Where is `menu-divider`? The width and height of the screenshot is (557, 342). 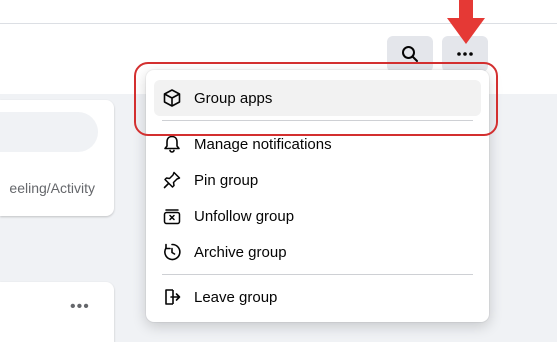 menu-divider is located at coordinates (317, 274).